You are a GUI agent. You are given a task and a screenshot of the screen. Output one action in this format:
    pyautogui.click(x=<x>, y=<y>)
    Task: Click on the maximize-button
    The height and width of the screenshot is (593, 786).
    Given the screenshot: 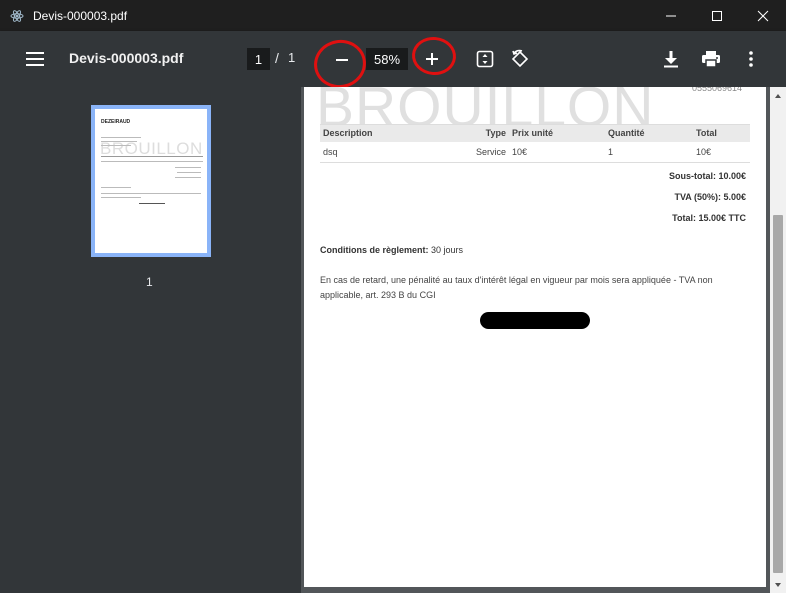 What is the action you would take?
    pyautogui.click(x=717, y=15)
    